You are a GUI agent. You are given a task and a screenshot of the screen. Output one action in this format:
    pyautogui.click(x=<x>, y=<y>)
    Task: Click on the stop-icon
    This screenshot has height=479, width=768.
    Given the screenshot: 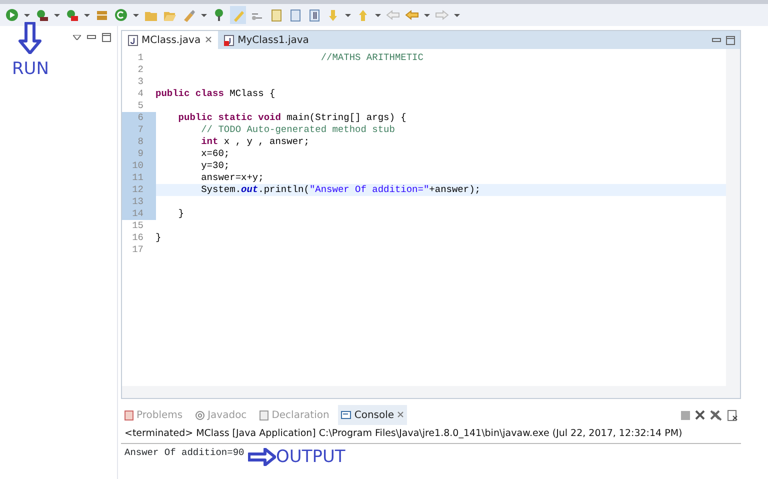 What is the action you would take?
    pyautogui.click(x=685, y=415)
    